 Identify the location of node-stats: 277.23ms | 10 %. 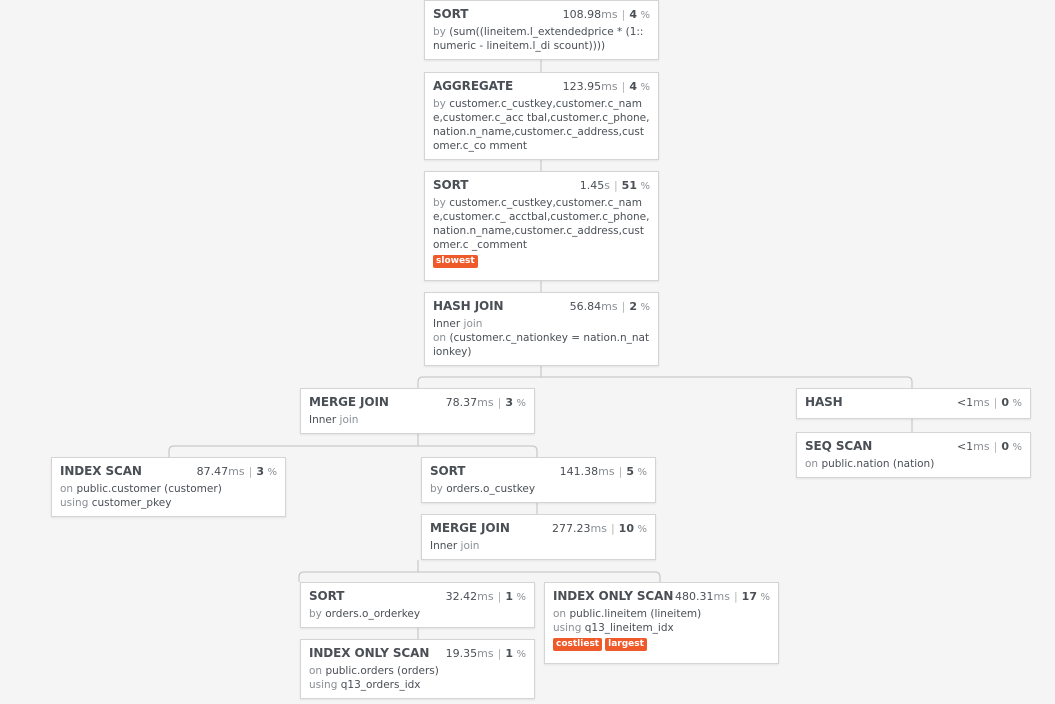
(599, 528).